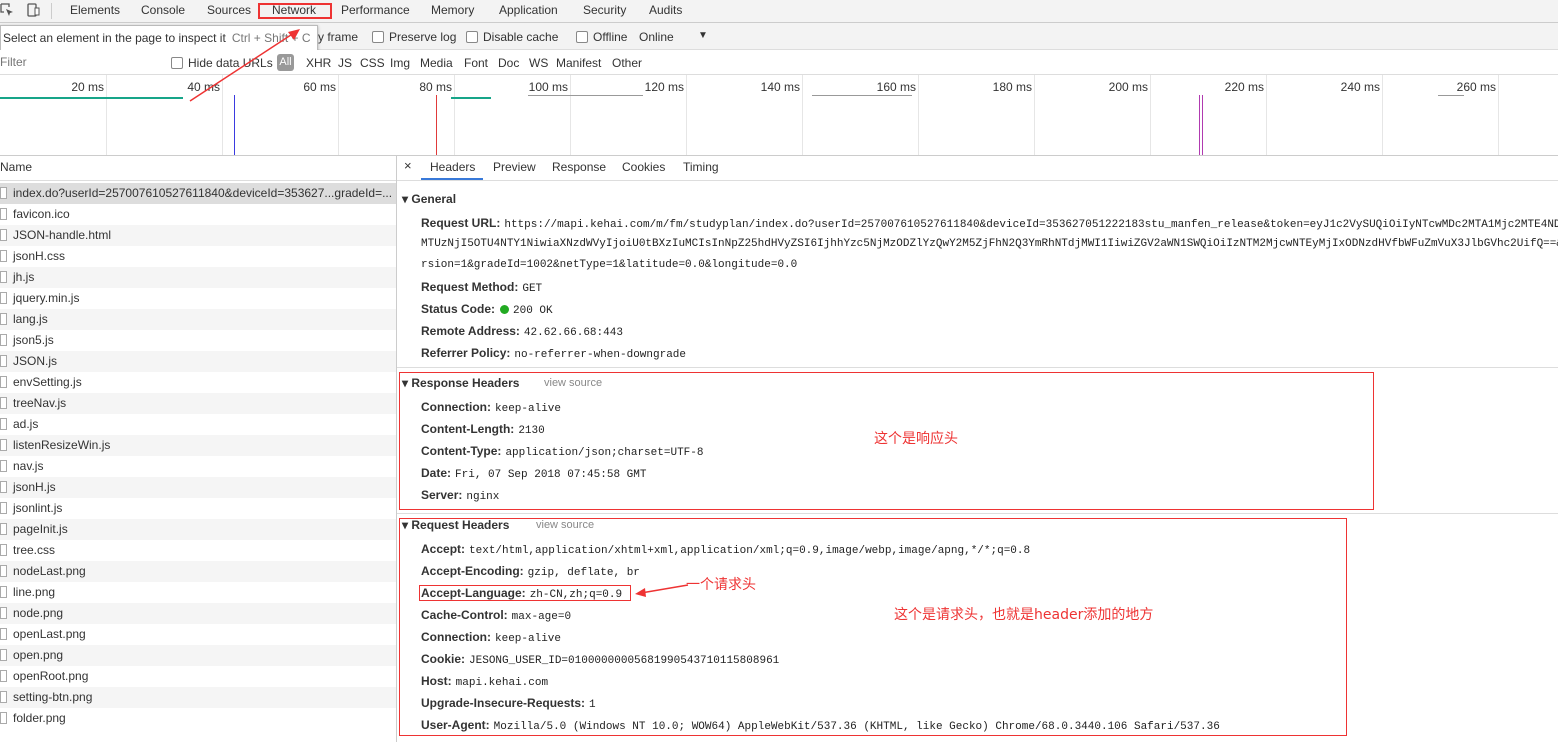 The image size is (1558, 742). I want to click on timeline-tick: 240 ms, so click(1360, 87).